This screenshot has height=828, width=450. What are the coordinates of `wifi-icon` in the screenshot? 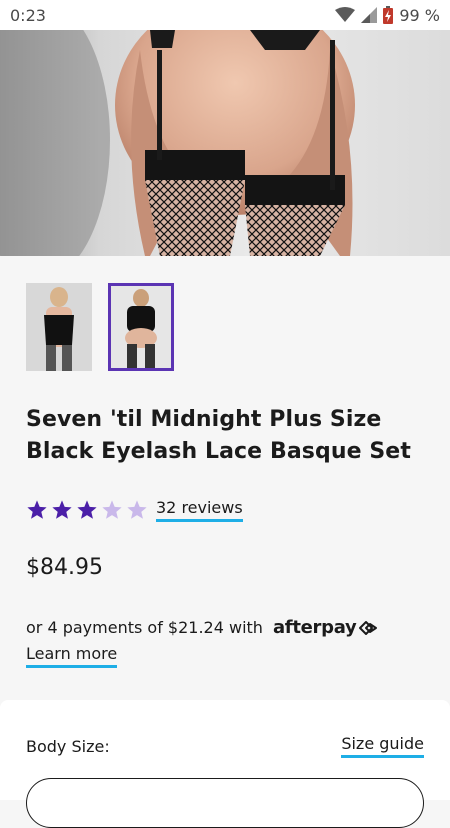 It's located at (345, 15).